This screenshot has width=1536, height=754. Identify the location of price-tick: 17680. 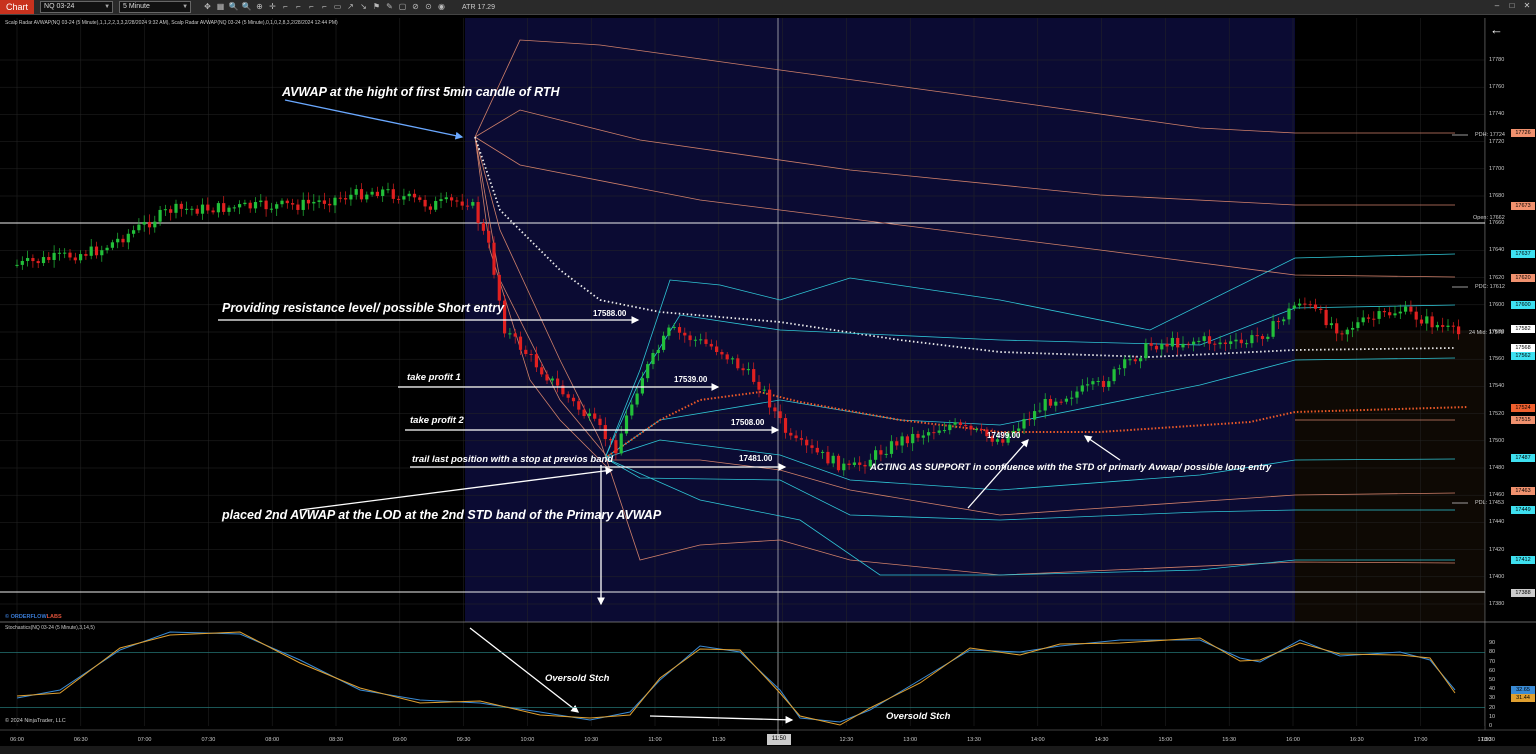
(1497, 196).